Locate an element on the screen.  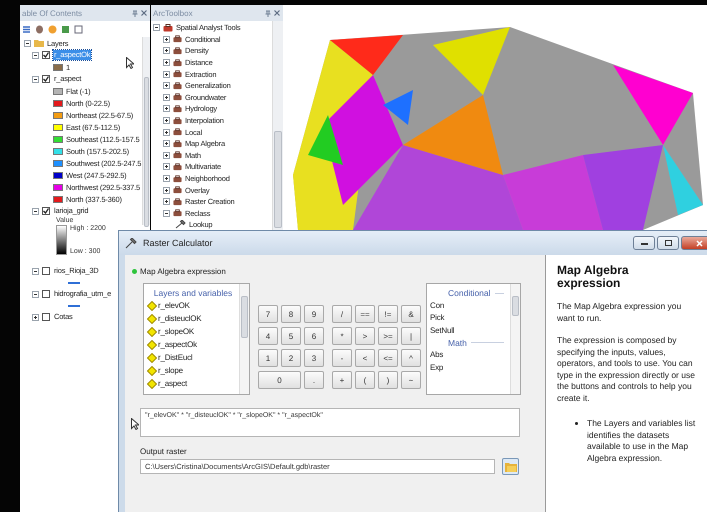
panel-title: able Of Contents is located at coordinates (52, 13).